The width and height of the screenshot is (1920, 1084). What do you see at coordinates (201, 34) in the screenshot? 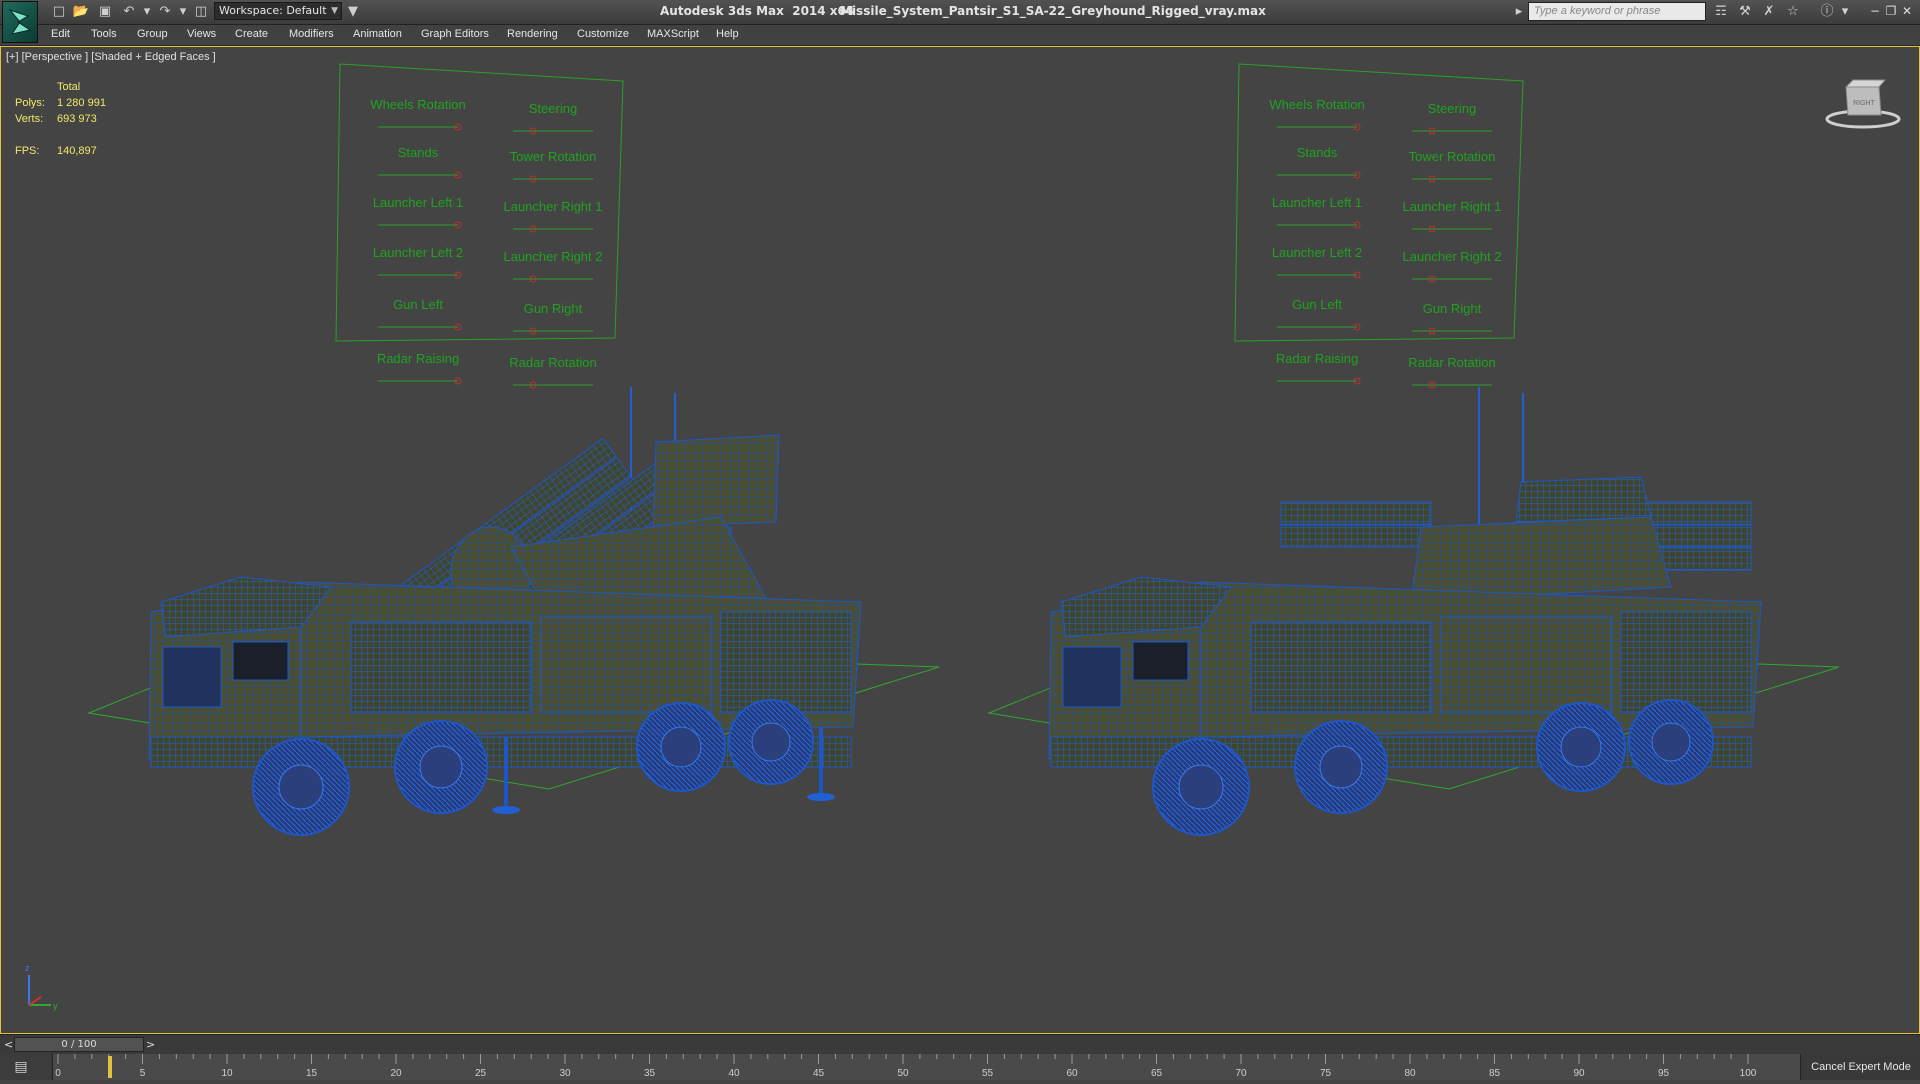
I see `menu-views: Views` at bounding box center [201, 34].